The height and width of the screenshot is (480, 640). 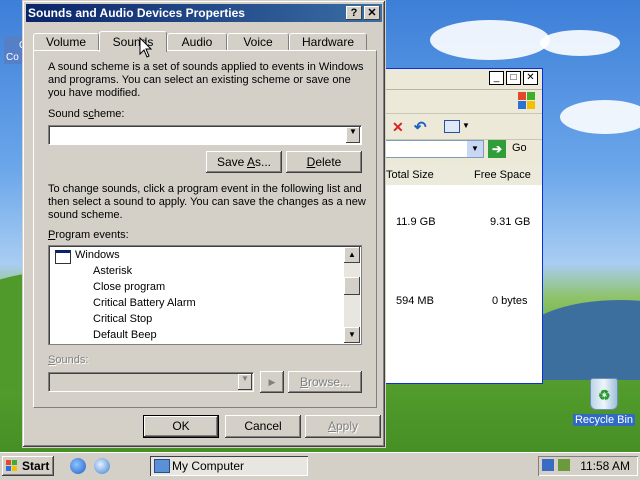 I want to click on toolbar: ✕ ↶ ▼, so click(x=459, y=127).